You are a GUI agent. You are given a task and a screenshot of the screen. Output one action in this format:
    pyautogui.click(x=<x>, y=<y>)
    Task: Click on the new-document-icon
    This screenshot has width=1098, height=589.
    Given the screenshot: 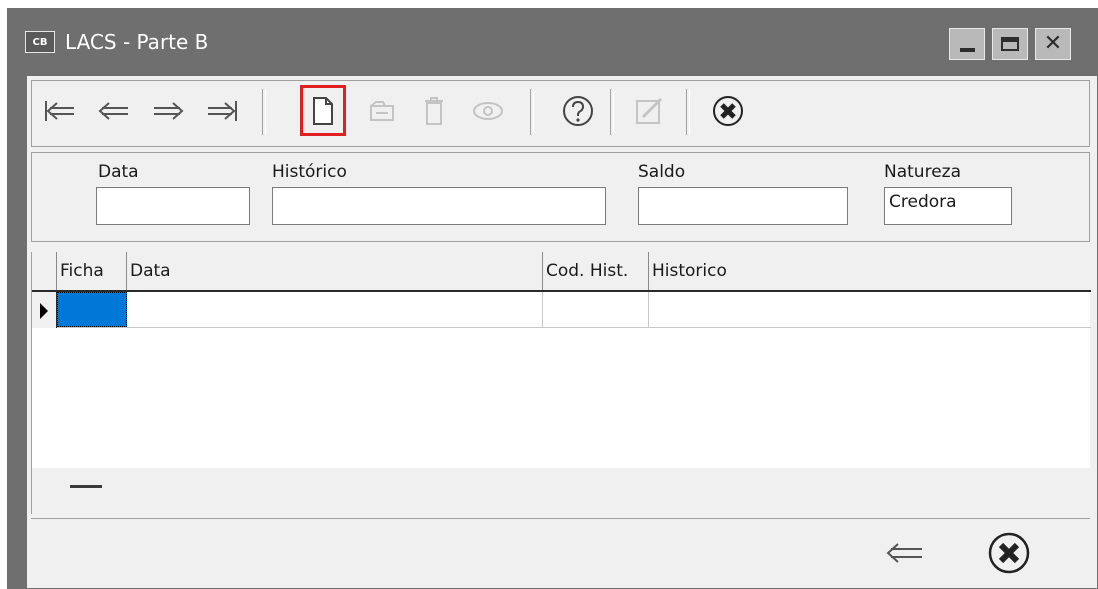 What is the action you would take?
    pyautogui.click(x=323, y=111)
    